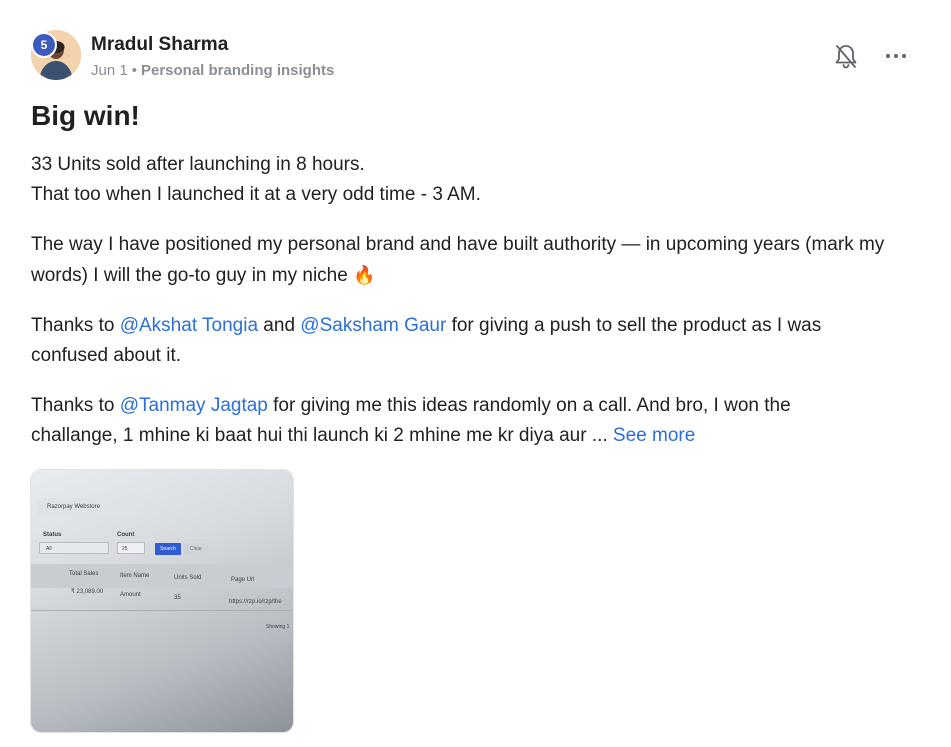 This screenshot has height=747, width=951. I want to click on level-badge: 5, so click(44, 45).